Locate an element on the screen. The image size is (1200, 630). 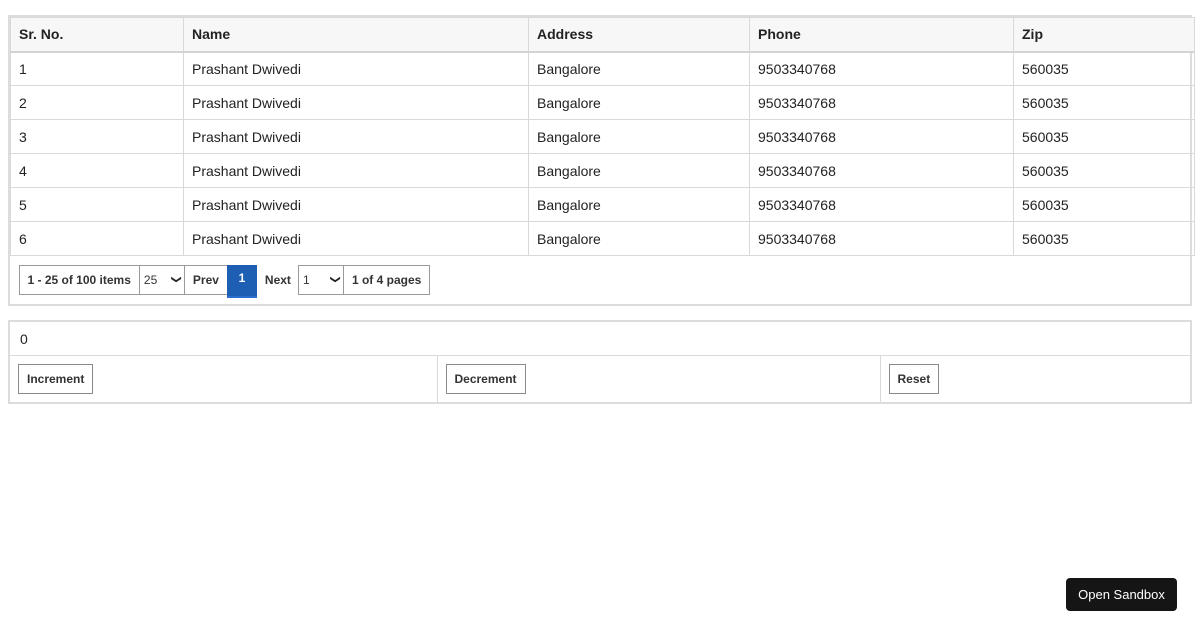
cell-sr-no: 1 is located at coordinates (97, 68).